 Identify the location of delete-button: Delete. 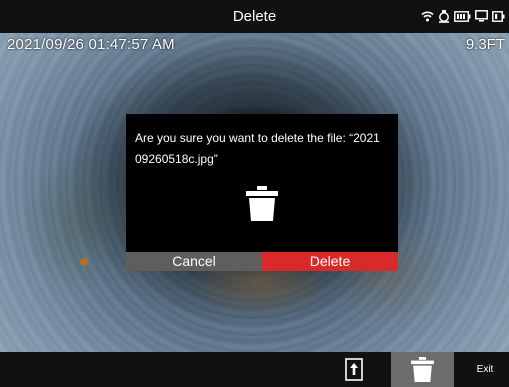
(330, 261).